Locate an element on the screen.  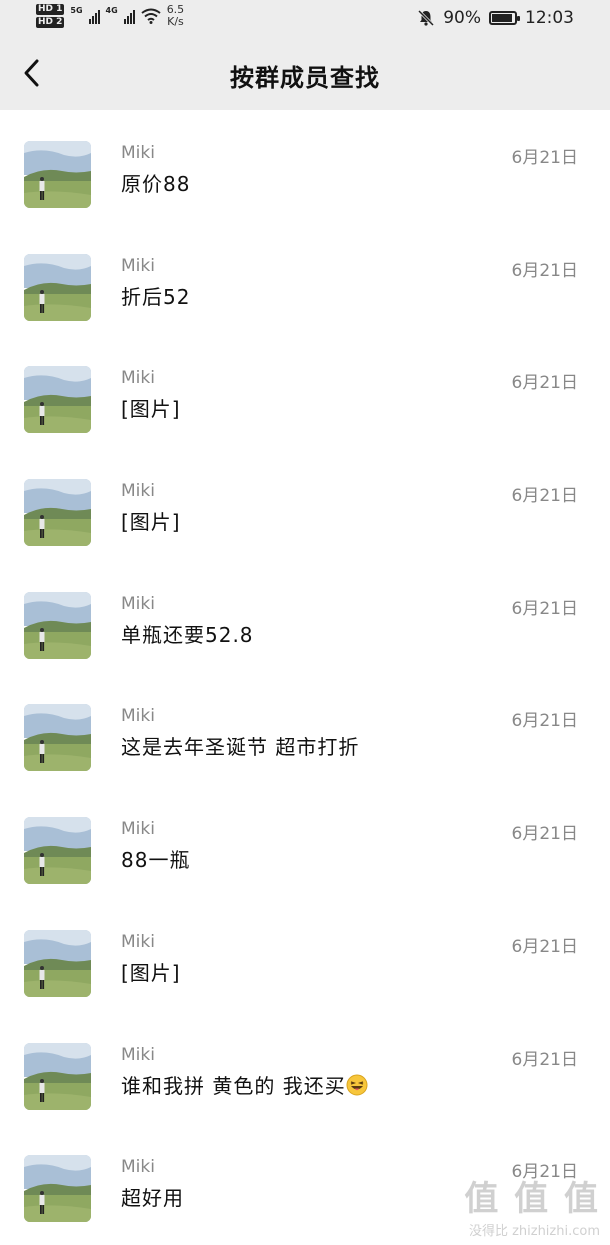
message-body: 这是去年圣诞节 超市打折 is located at coordinates (240, 747).